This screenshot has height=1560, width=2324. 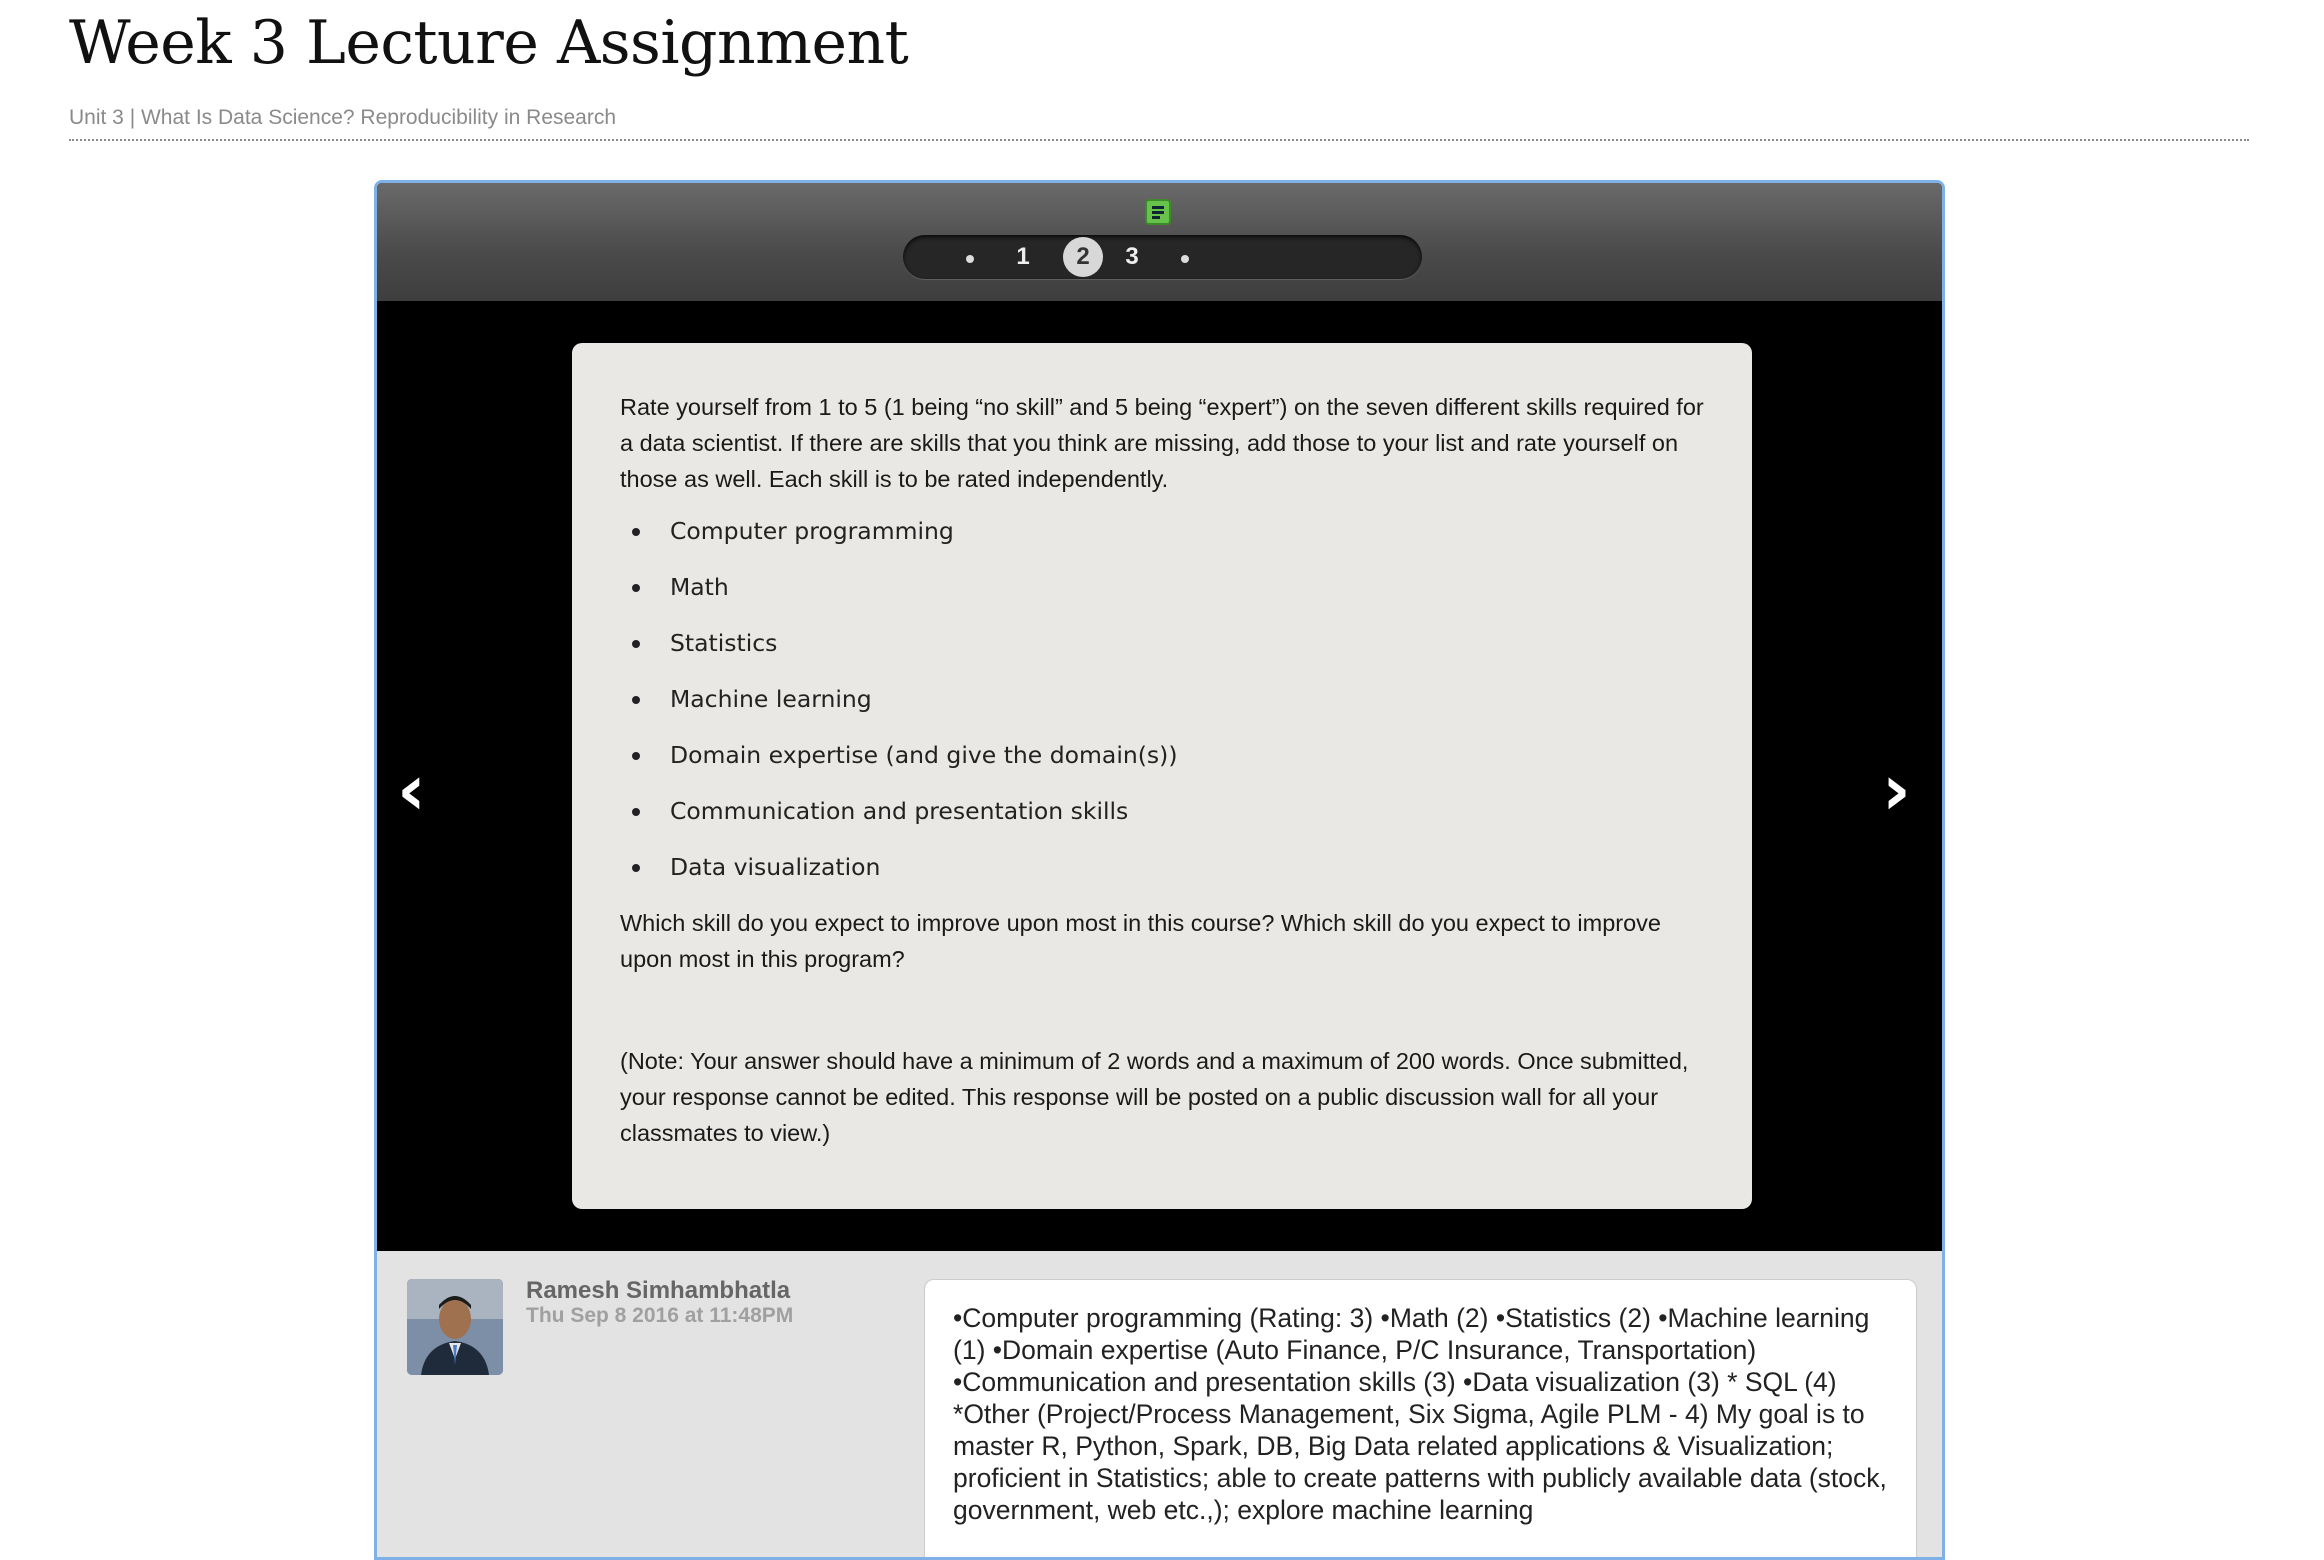 I want to click on response-timestamp: Thu Sep 8 2016 at 11:48PM, so click(x=660, y=1315).